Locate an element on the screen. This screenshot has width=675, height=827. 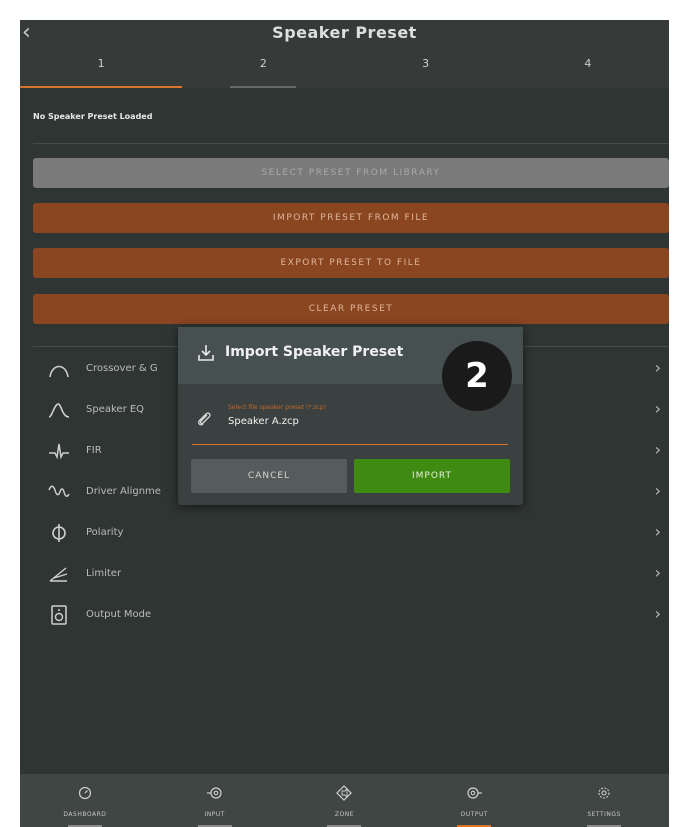
file-name-input is located at coordinates (358, 421).